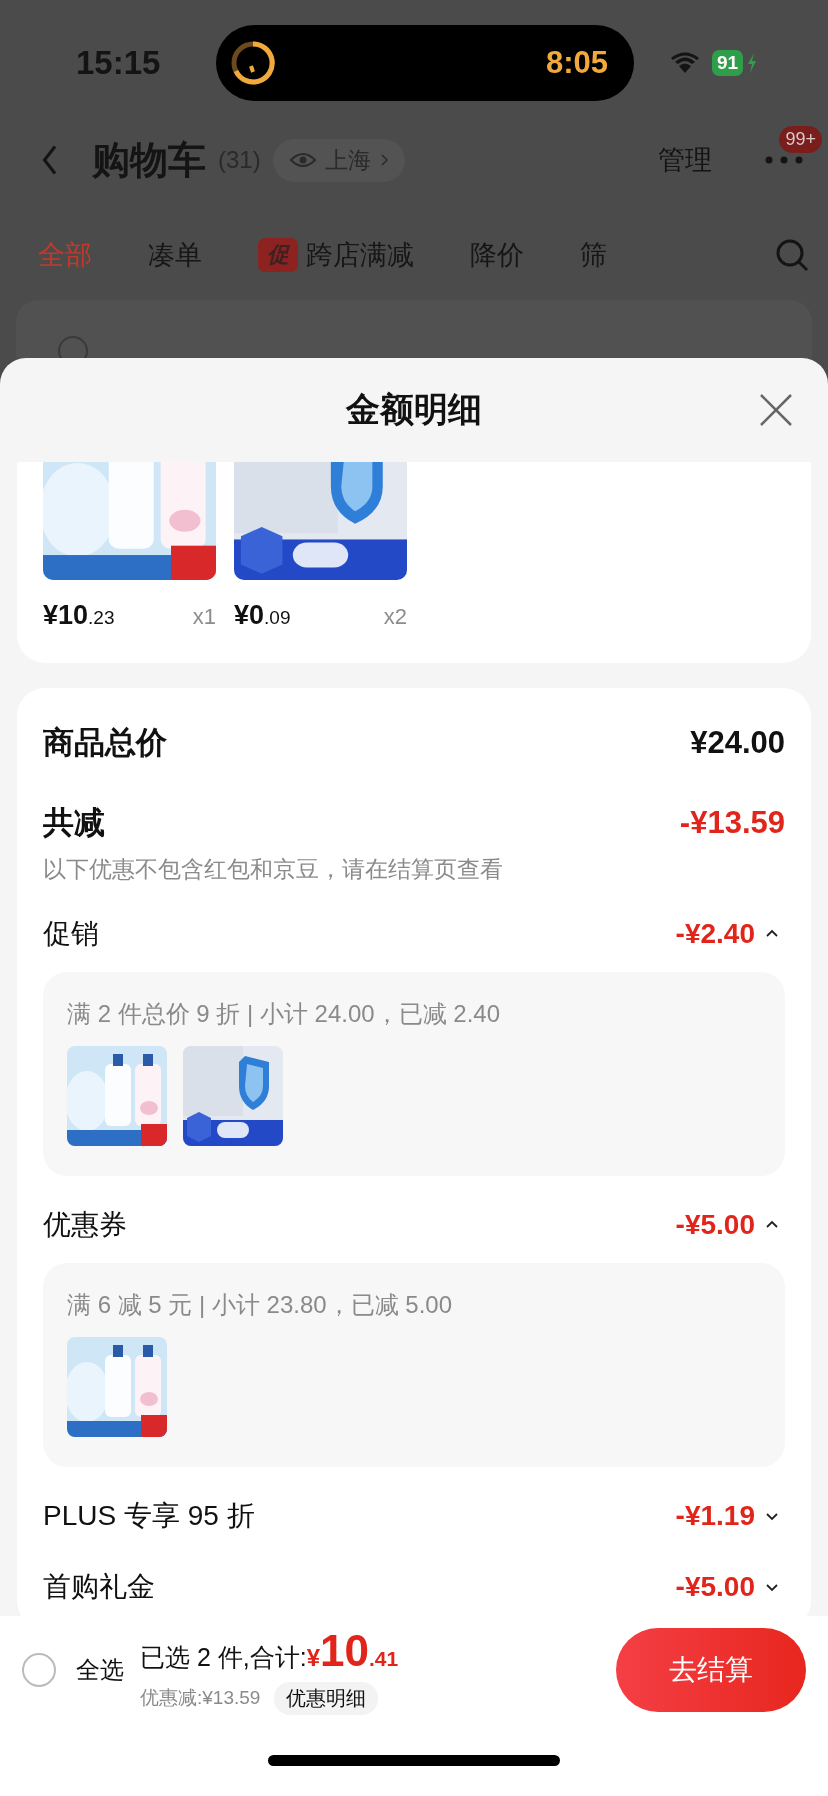 This screenshot has width=828, height=1796. I want to click on product-price: ¥10.23, so click(79, 615).